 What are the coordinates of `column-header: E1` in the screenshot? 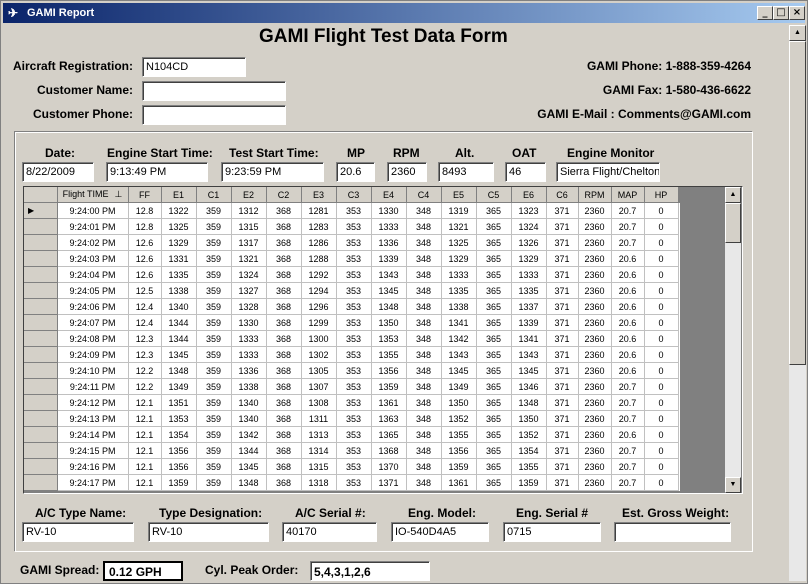 It's located at (179, 195).